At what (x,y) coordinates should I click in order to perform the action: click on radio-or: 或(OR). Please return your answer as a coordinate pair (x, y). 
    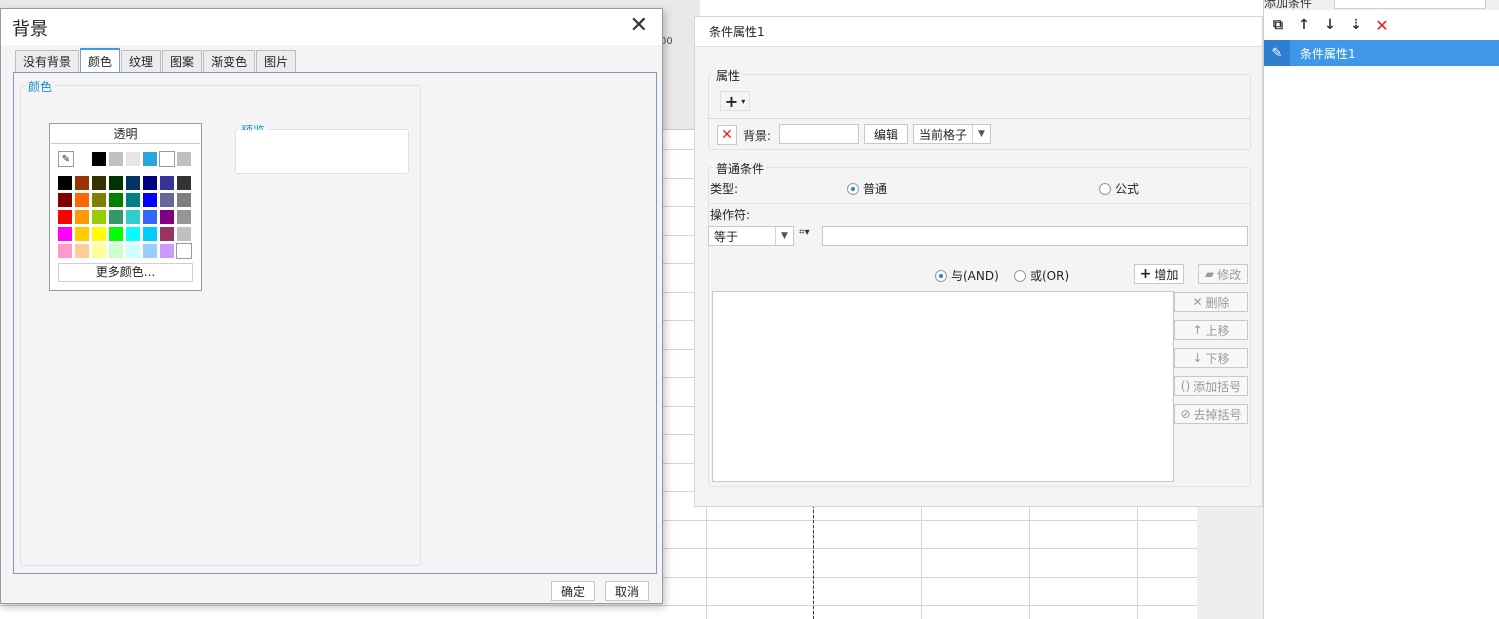
    Looking at the image, I should click on (1041, 275).